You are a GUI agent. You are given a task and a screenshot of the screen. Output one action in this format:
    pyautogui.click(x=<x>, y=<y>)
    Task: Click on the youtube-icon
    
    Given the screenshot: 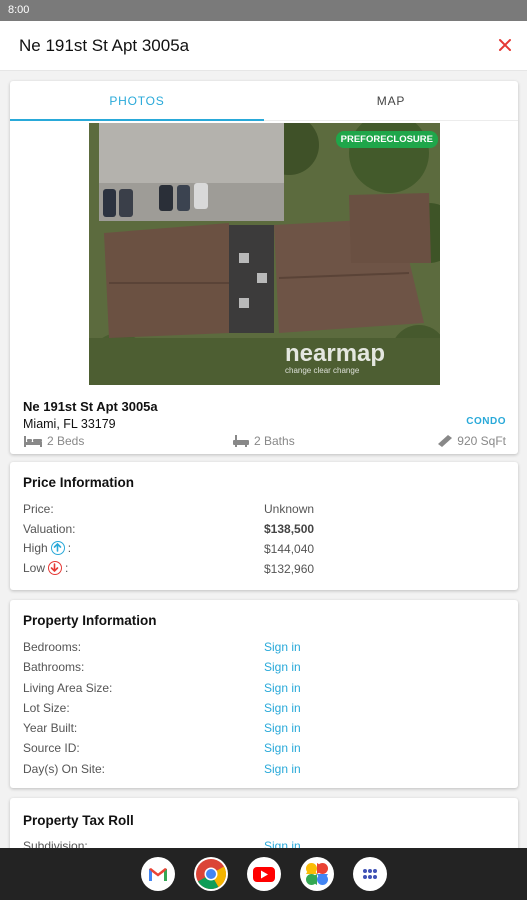 What is the action you would take?
    pyautogui.click(x=264, y=874)
    